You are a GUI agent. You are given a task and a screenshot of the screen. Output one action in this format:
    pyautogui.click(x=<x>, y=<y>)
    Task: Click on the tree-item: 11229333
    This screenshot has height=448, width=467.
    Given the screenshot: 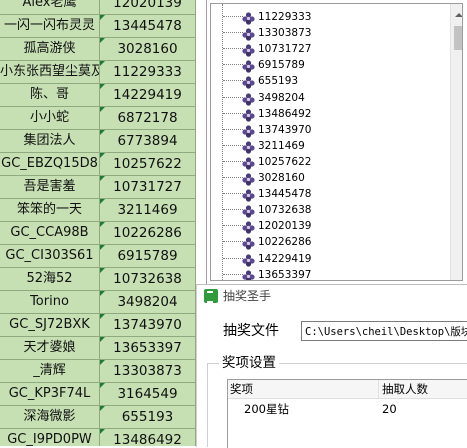 What is the action you would take?
    pyautogui.click(x=333, y=17)
    